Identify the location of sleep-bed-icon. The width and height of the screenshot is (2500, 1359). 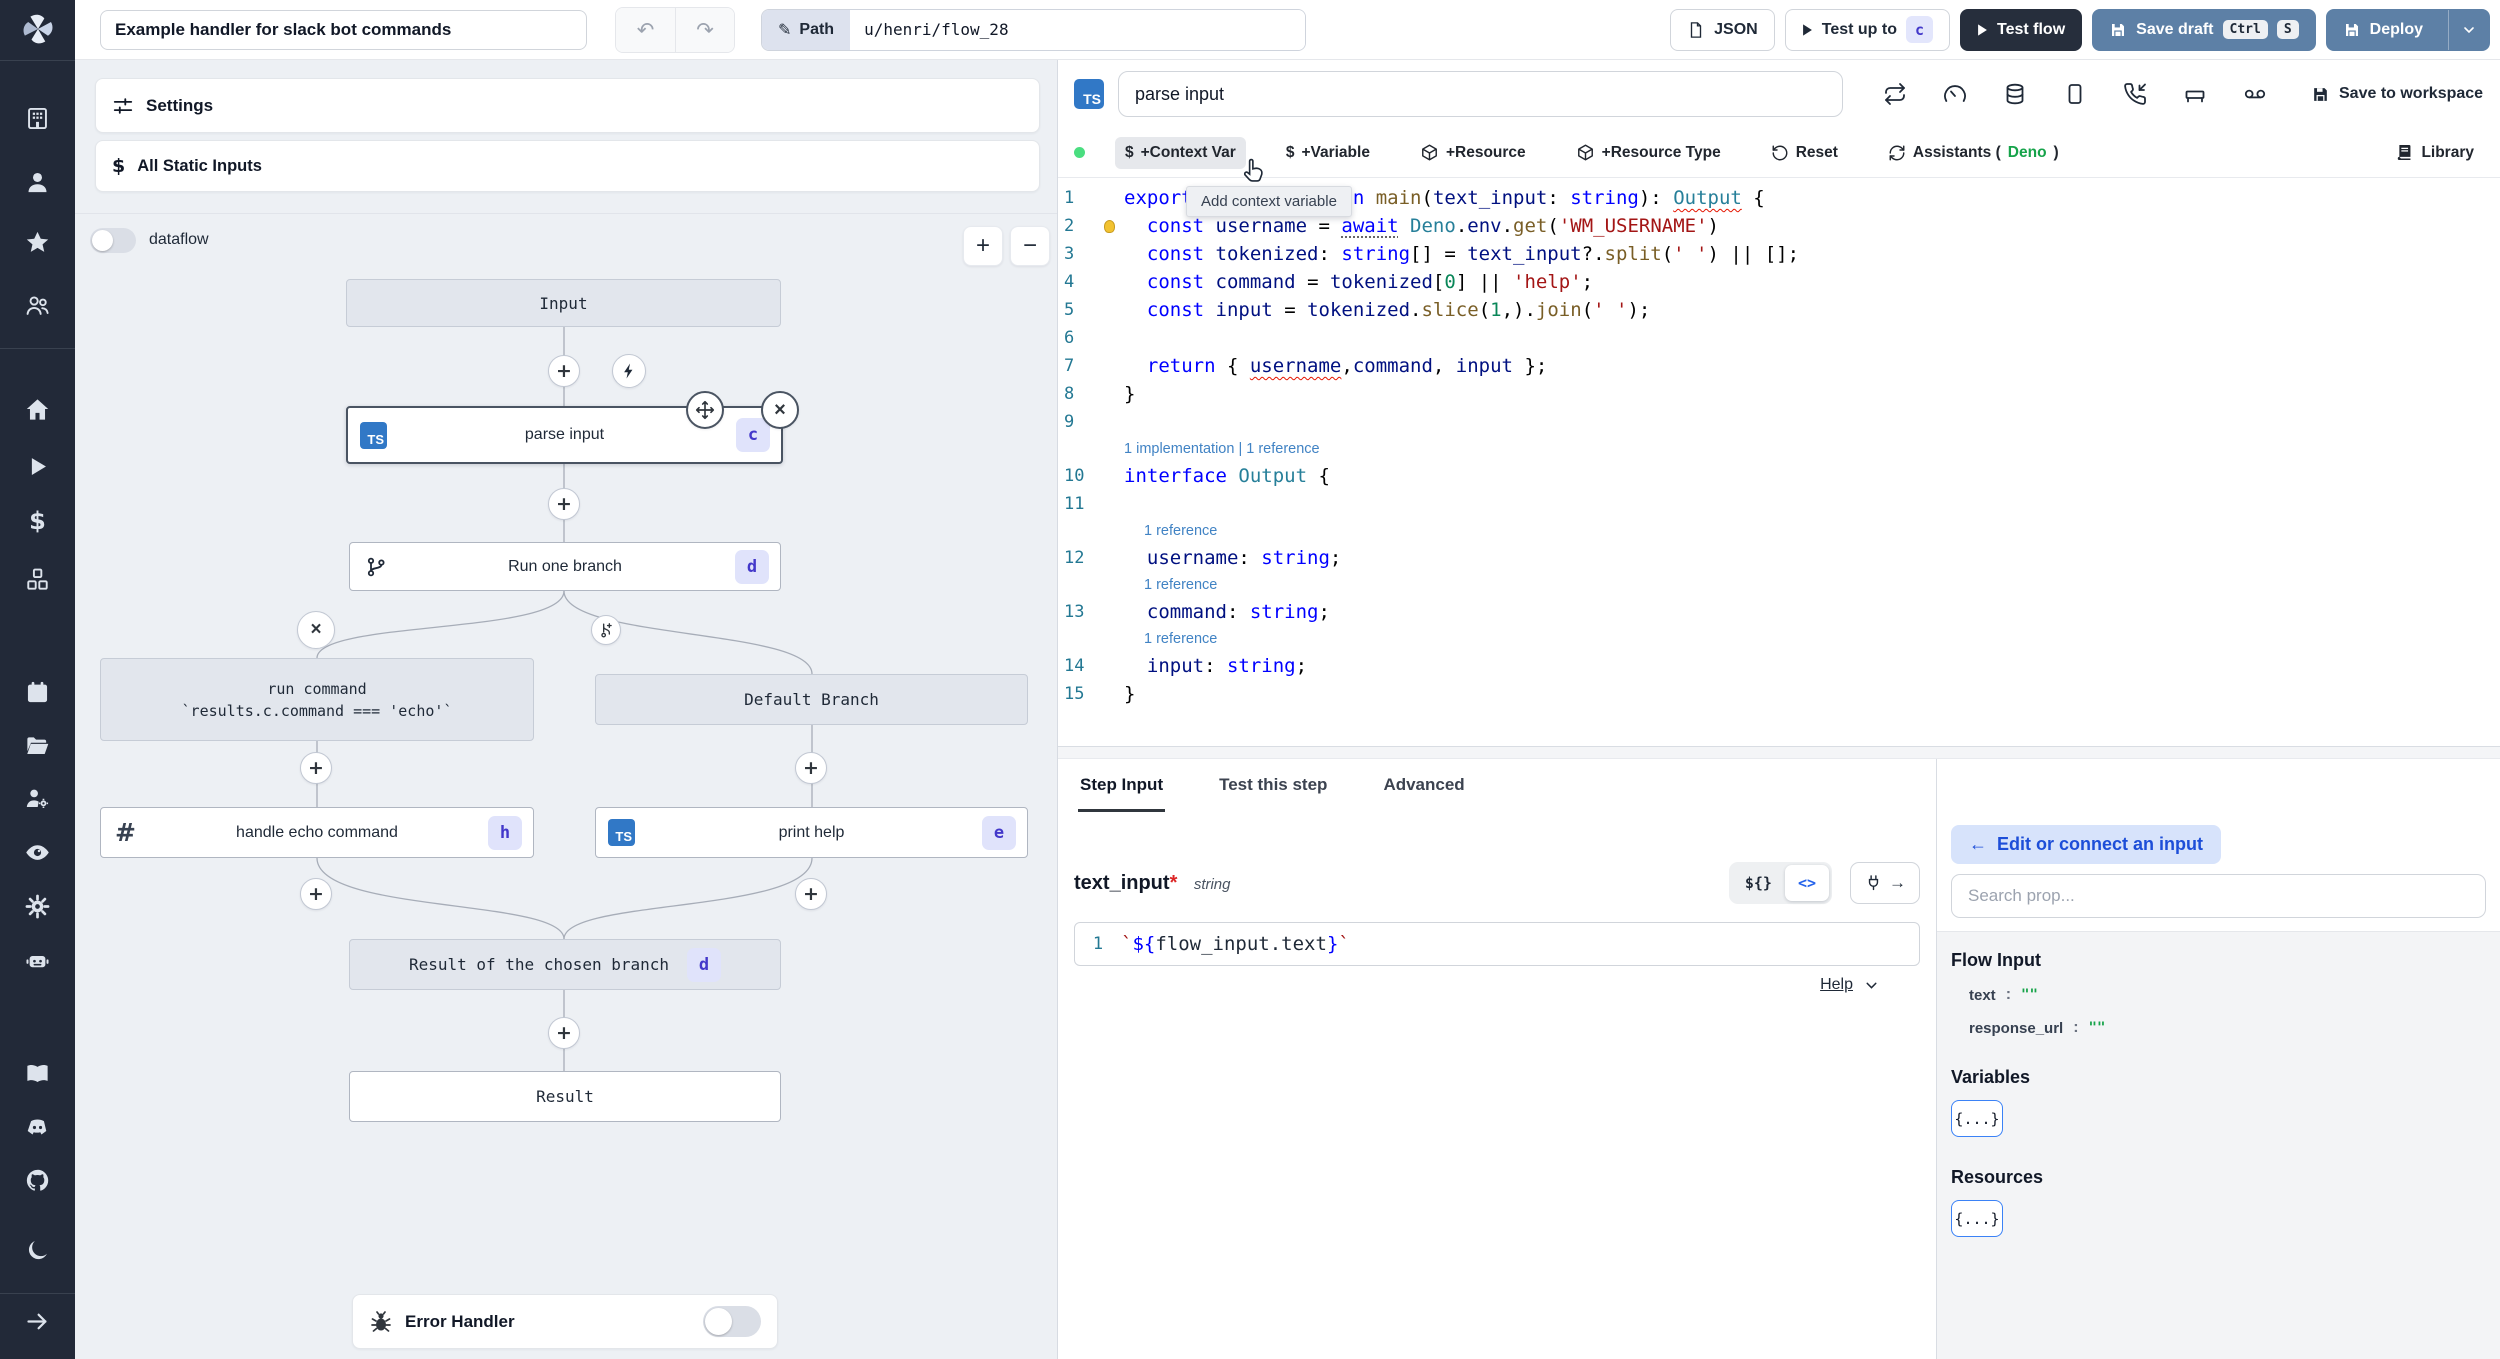
(2195, 94).